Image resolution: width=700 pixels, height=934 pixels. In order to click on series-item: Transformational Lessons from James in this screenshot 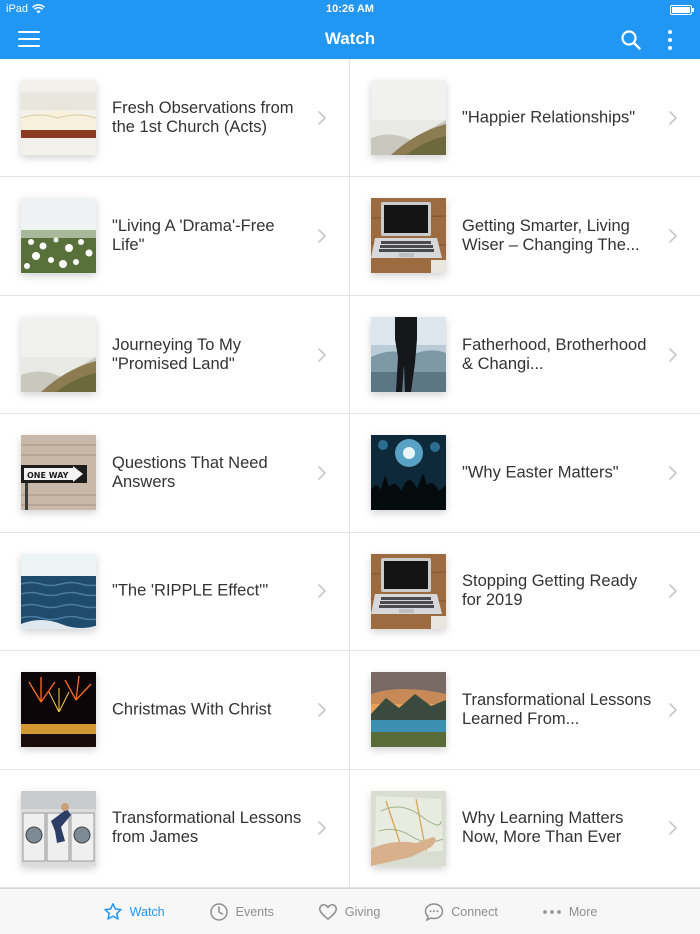, I will do `click(175, 828)`.